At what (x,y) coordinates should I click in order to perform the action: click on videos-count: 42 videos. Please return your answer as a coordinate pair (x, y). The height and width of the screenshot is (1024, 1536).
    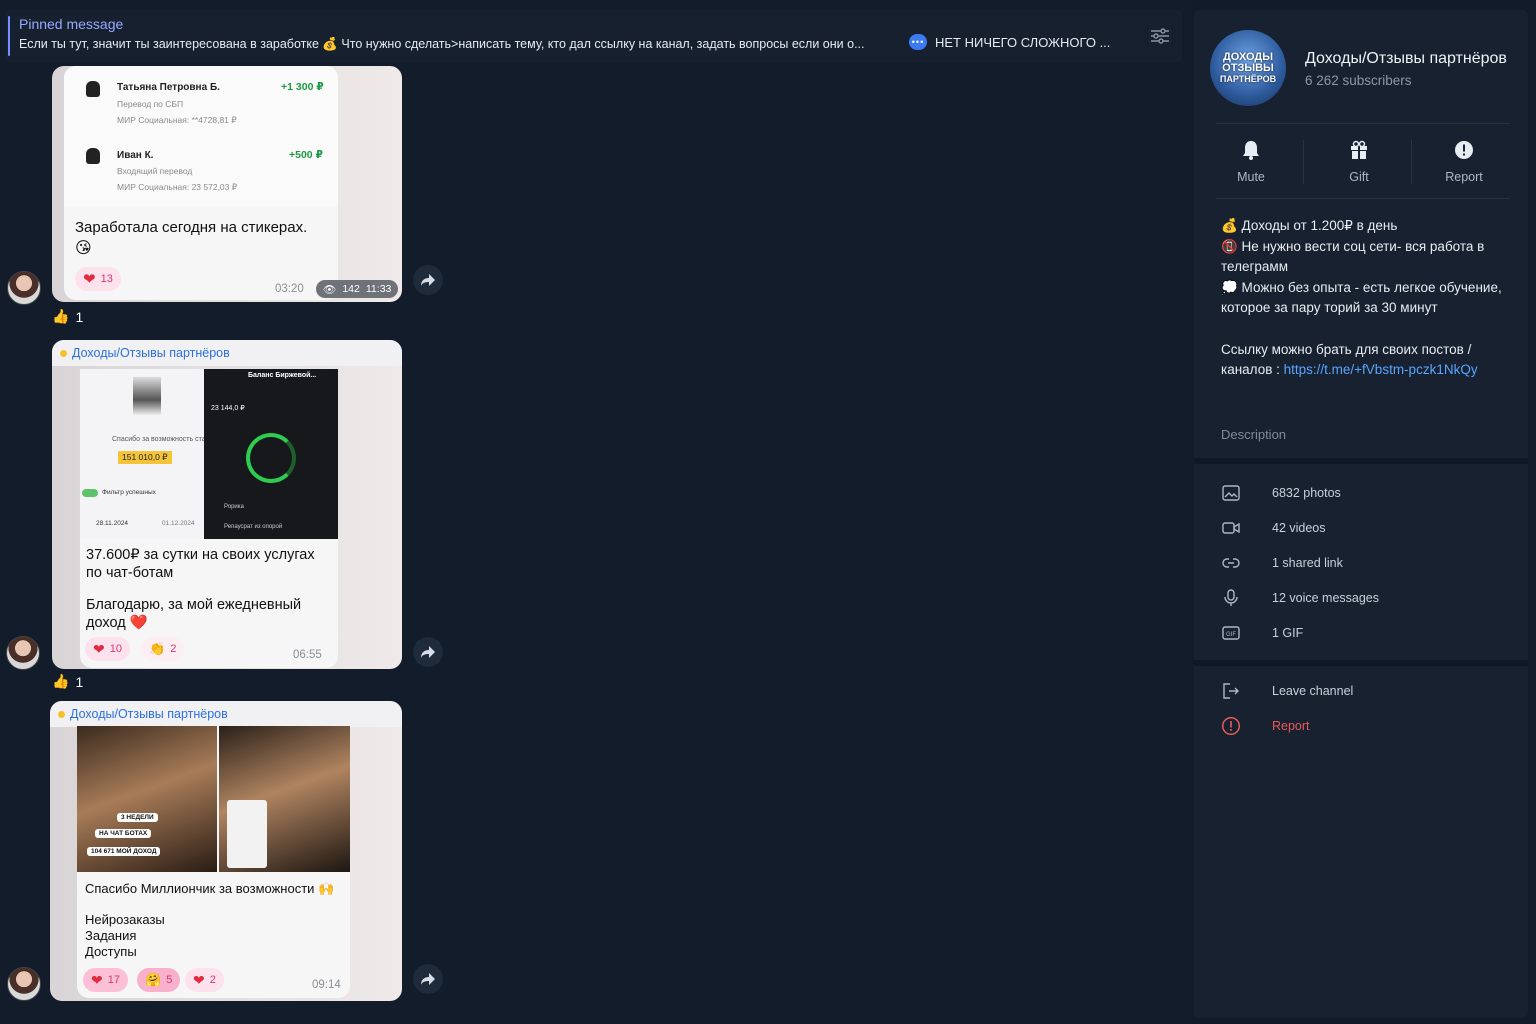
    Looking at the image, I should click on (1299, 528).